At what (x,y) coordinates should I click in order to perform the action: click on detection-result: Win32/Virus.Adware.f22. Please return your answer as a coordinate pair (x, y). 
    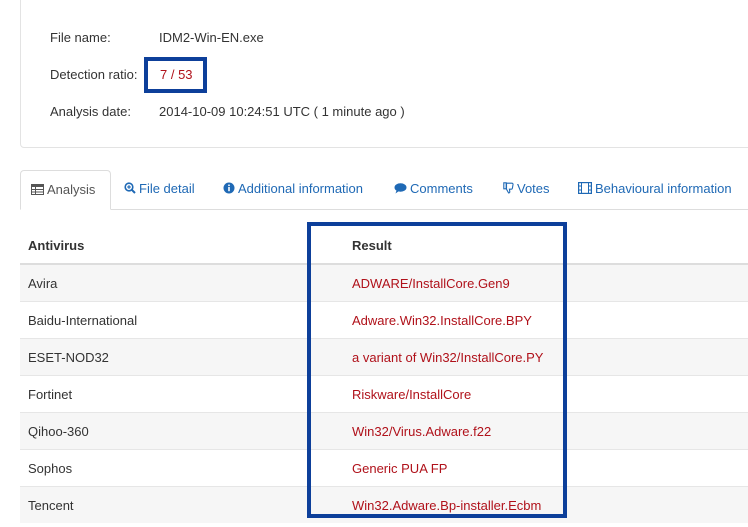
    Looking at the image, I should click on (546, 431).